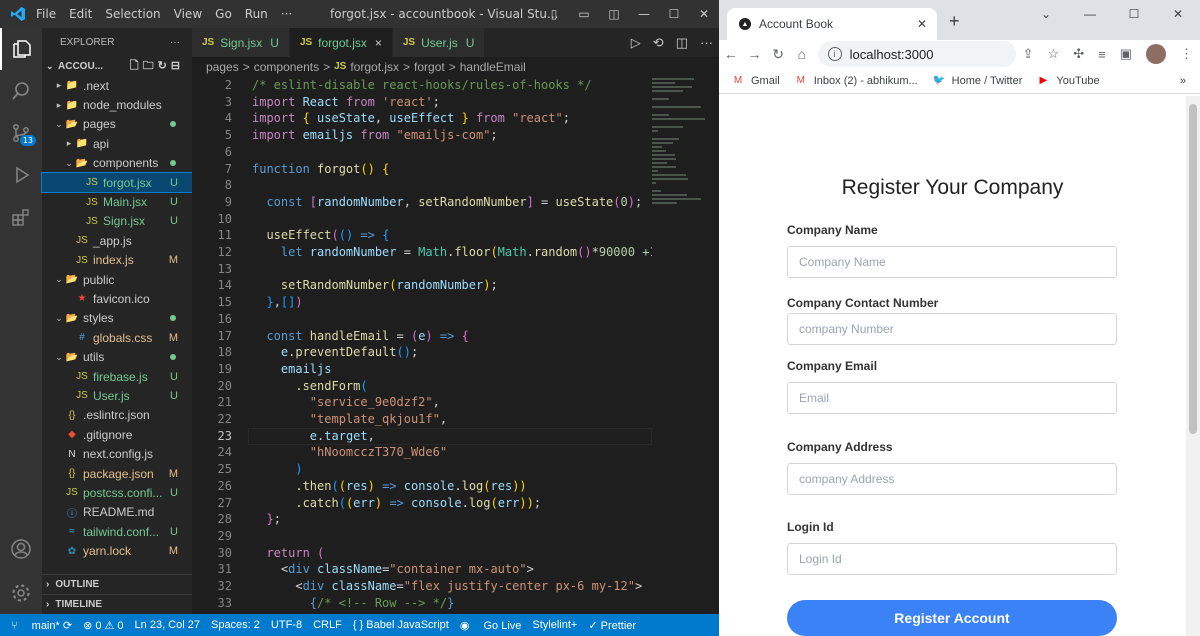  What do you see at coordinates (1102, 54) in the screenshot?
I see `media-icon: ≡` at bounding box center [1102, 54].